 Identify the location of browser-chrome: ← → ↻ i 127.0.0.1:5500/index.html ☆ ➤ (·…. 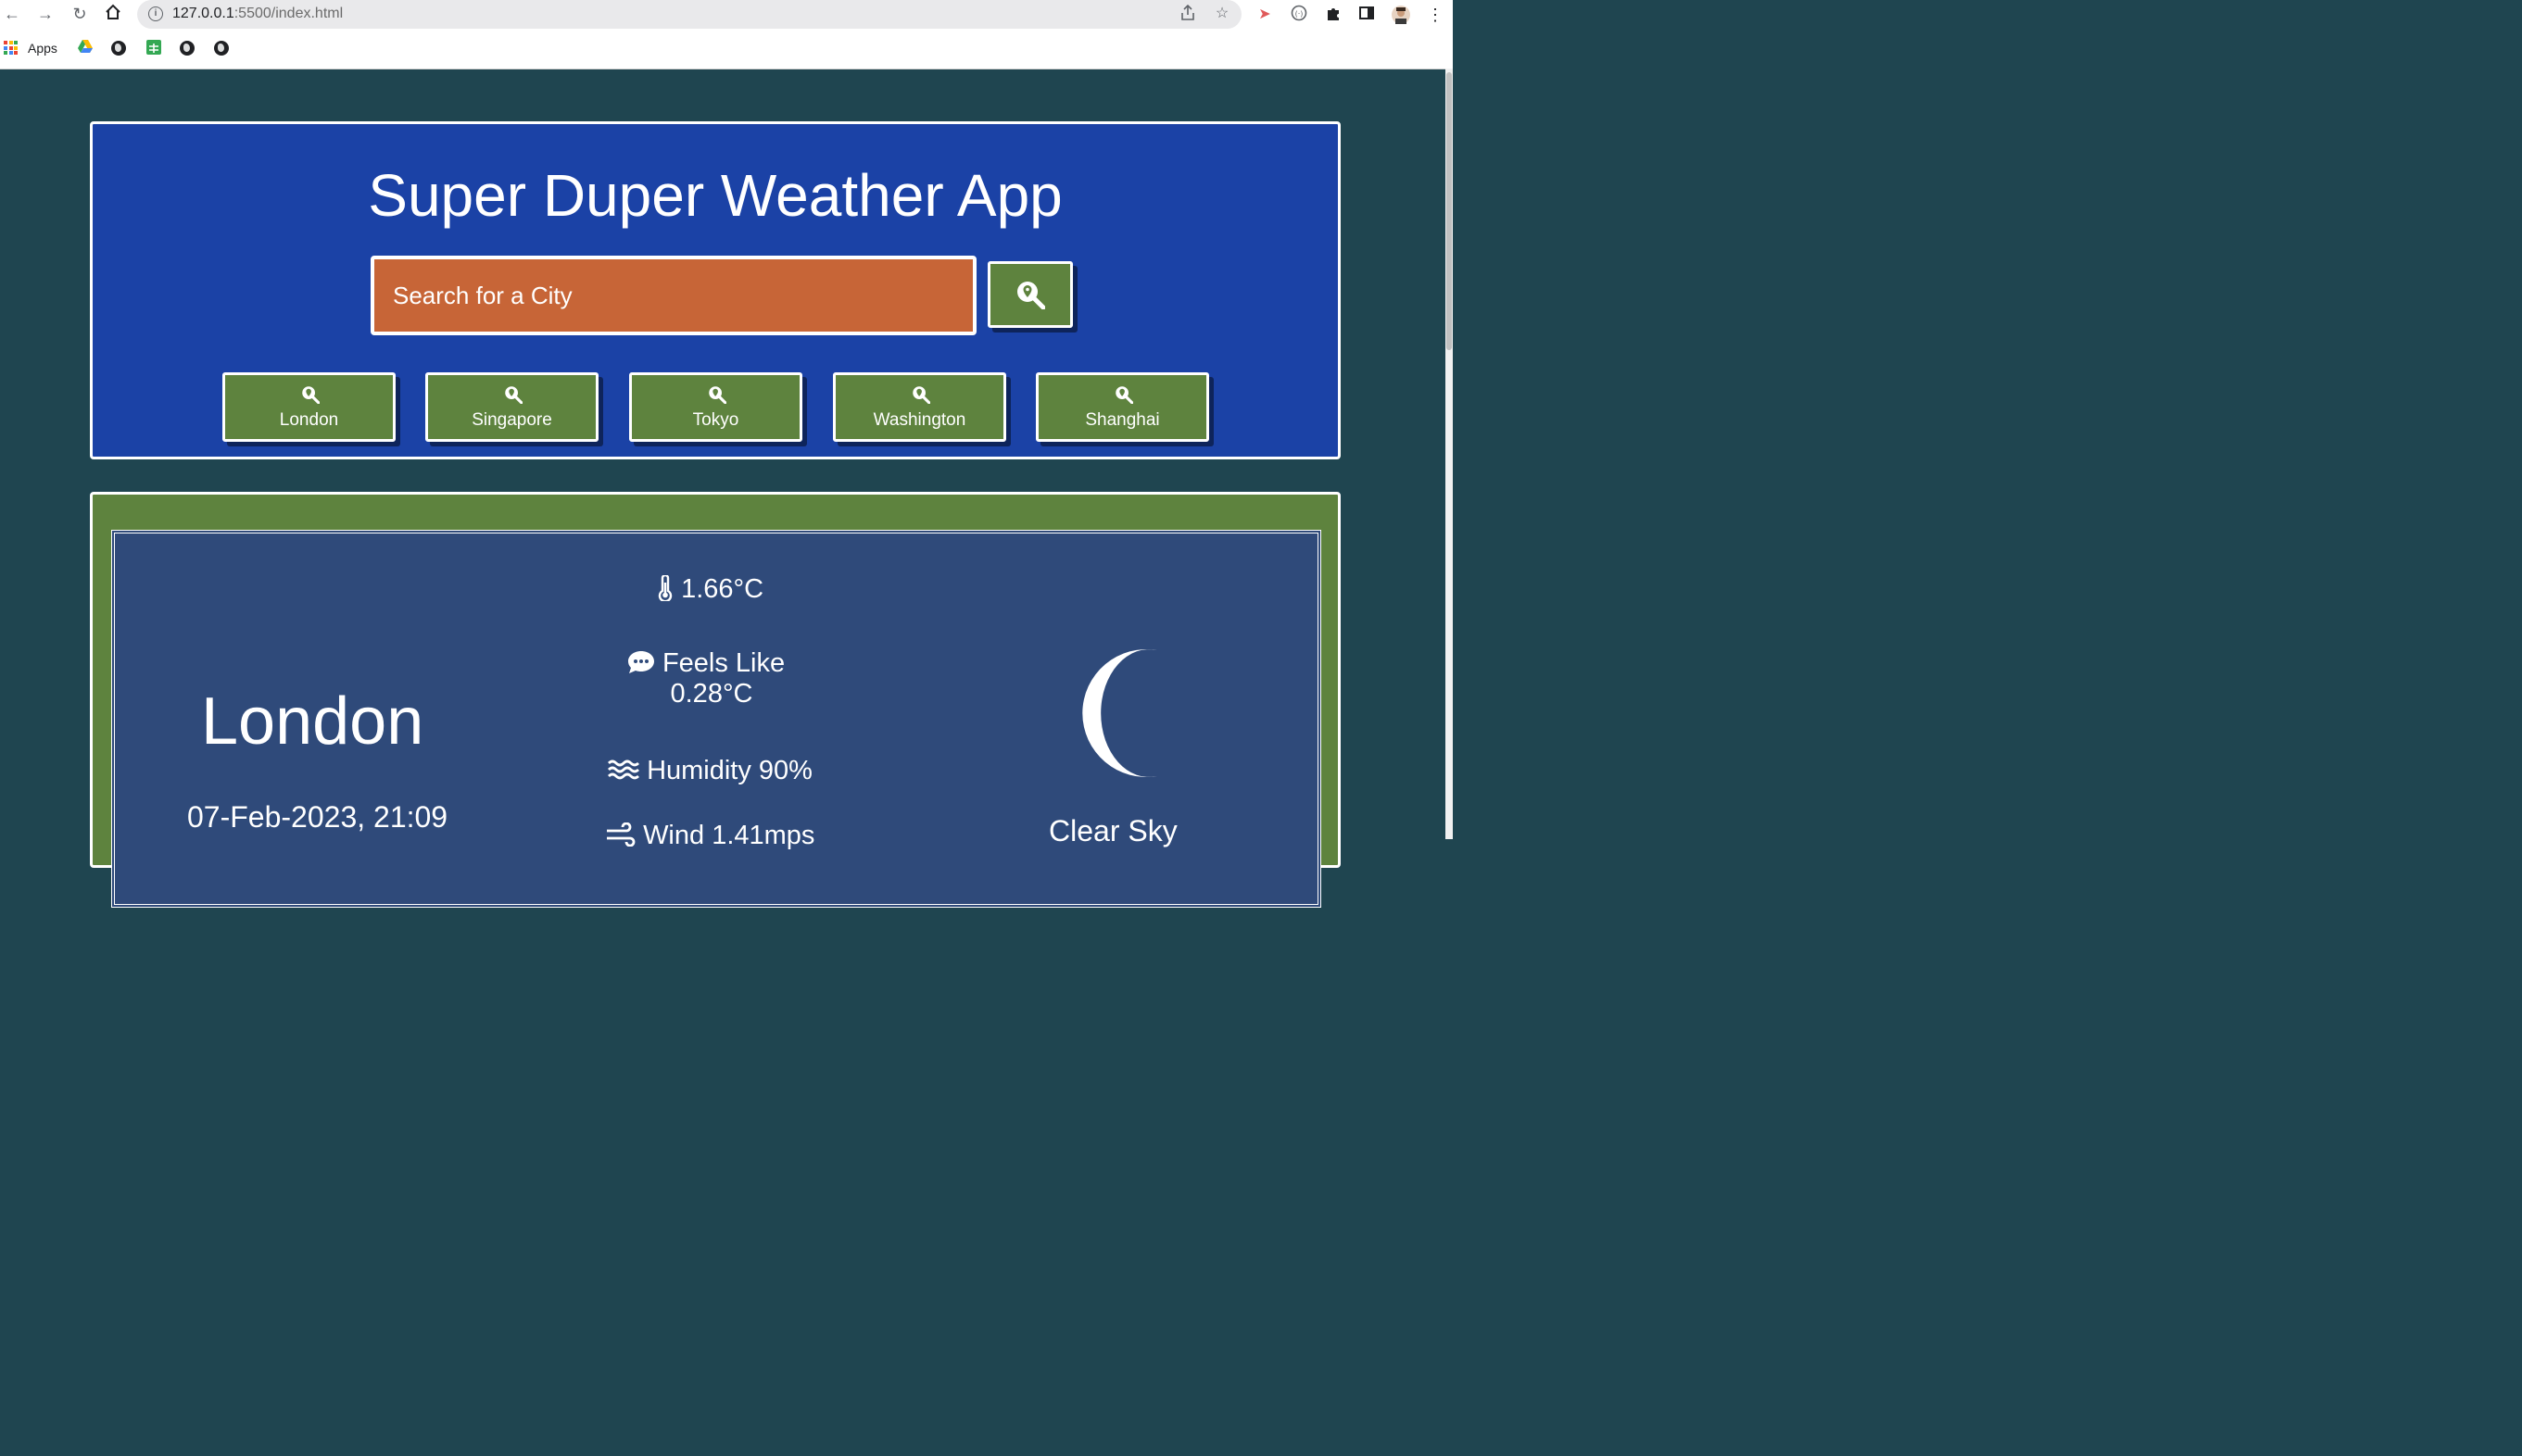
(726, 34).